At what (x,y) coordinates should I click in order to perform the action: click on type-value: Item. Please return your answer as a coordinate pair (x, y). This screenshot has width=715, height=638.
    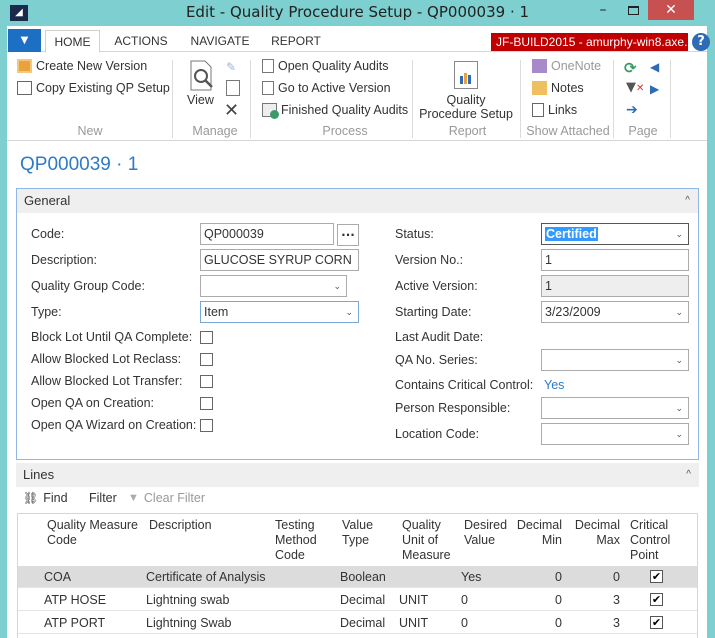
    Looking at the image, I should click on (216, 312).